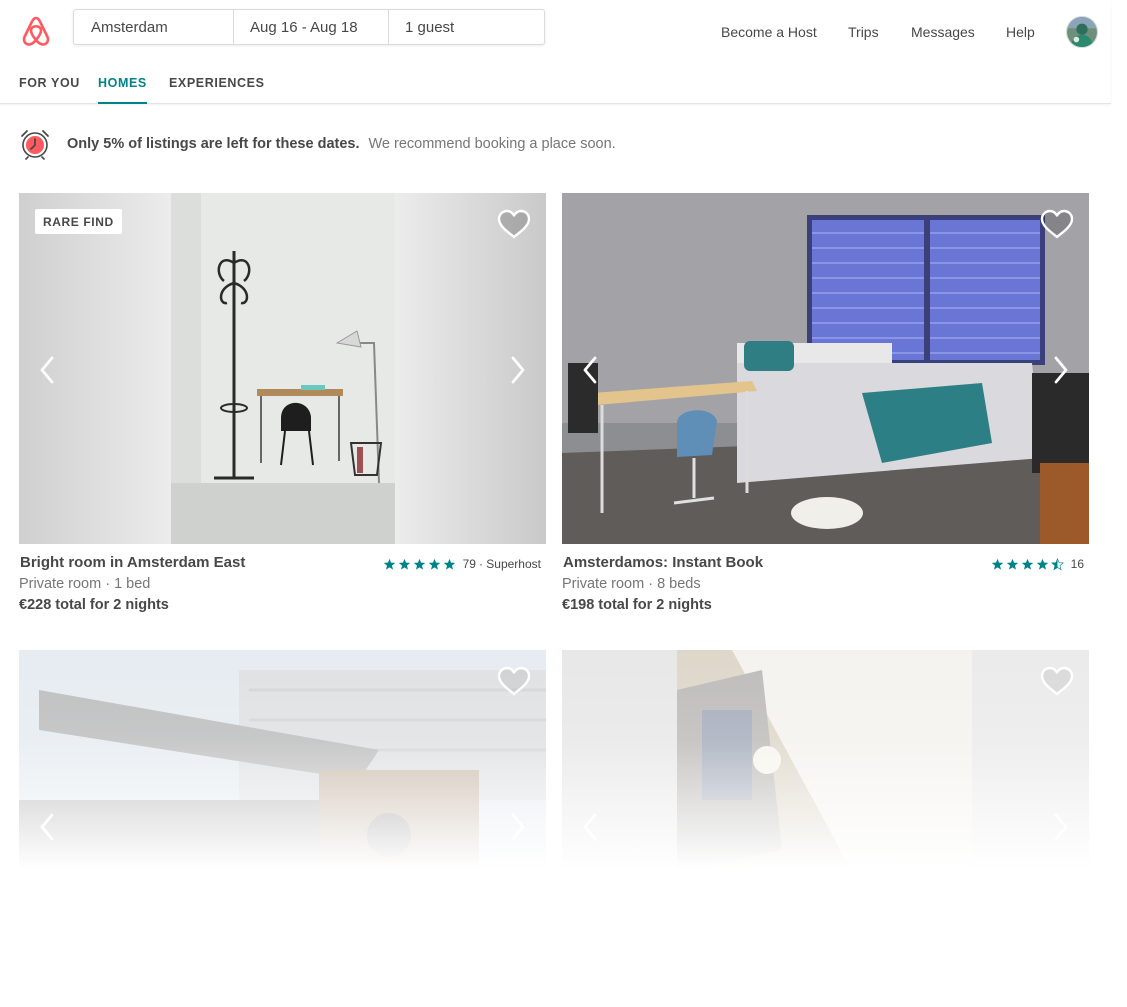  I want to click on listing-price: €228 total for 2 nights, so click(94, 605).